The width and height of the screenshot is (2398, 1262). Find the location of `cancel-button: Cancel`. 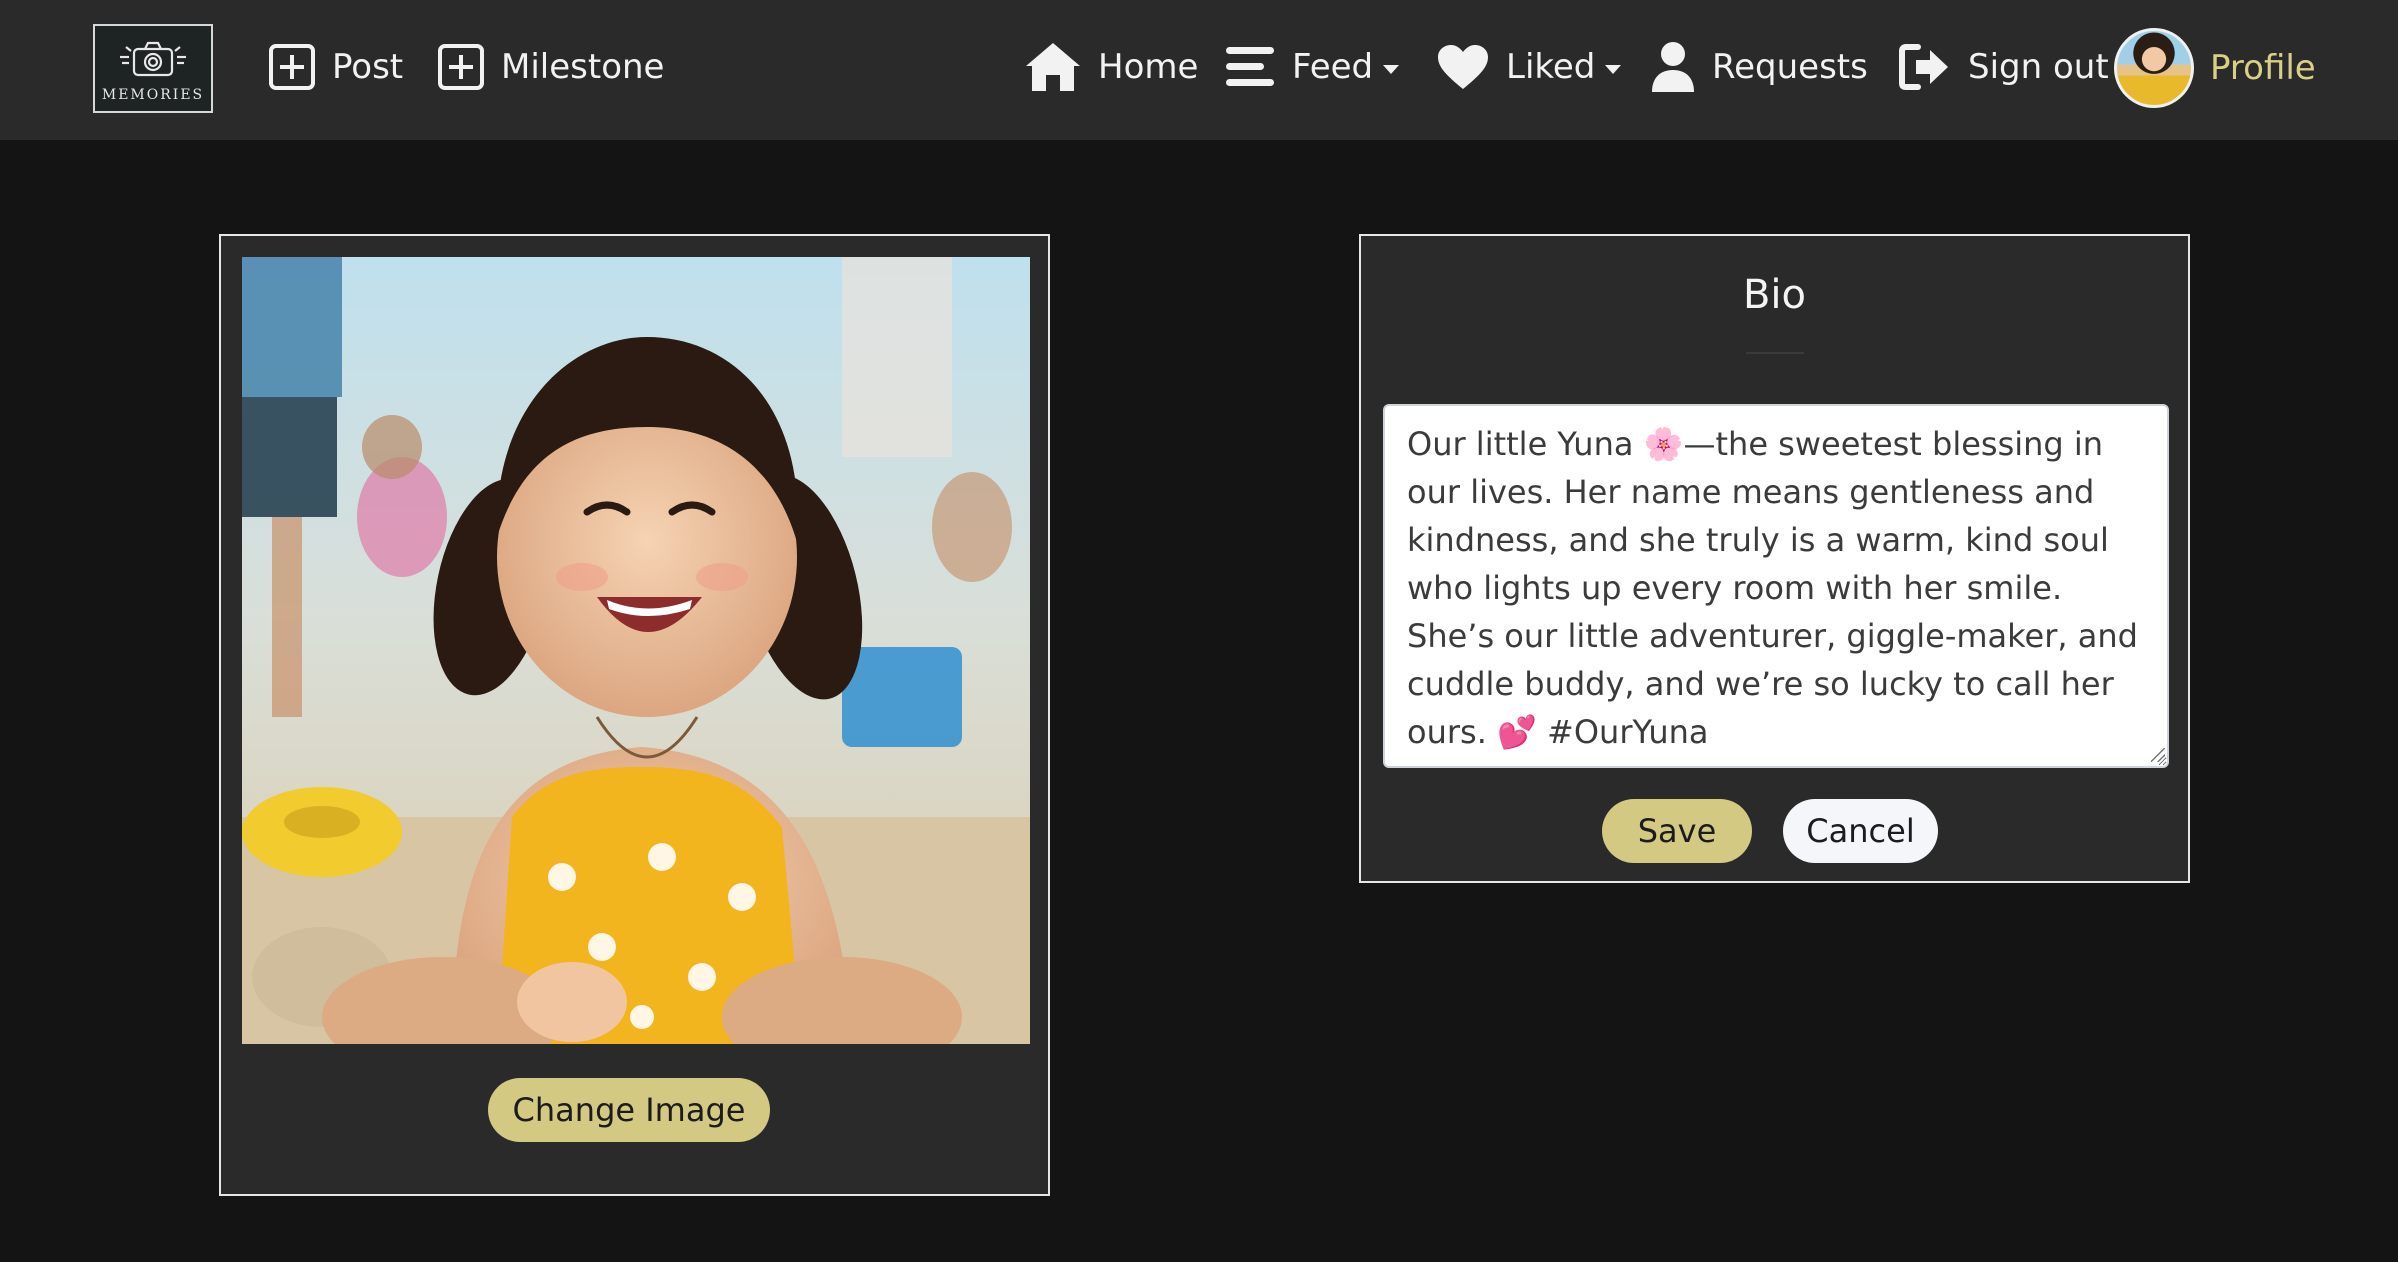

cancel-button: Cancel is located at coordinates (1860, 831).